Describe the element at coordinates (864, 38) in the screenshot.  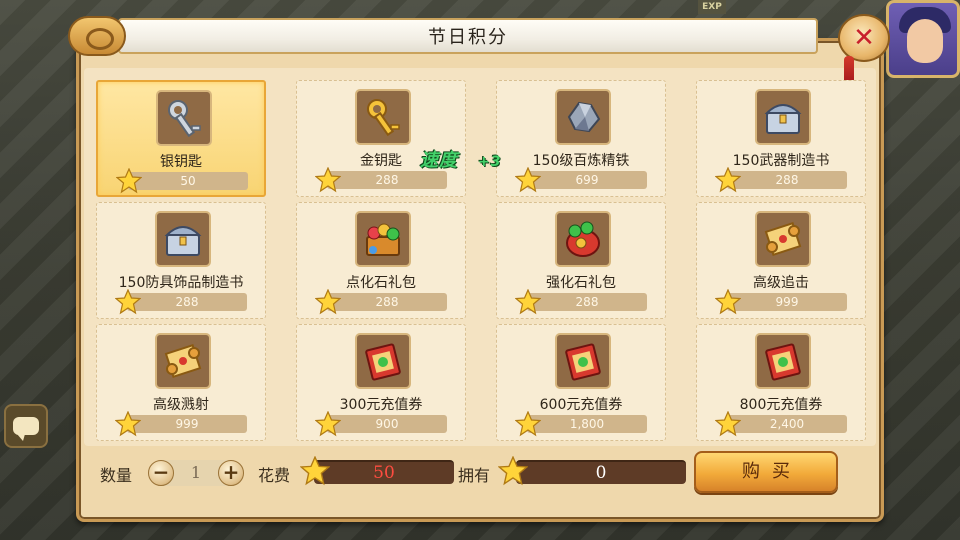
I see `close-icon: ✕` at that location.